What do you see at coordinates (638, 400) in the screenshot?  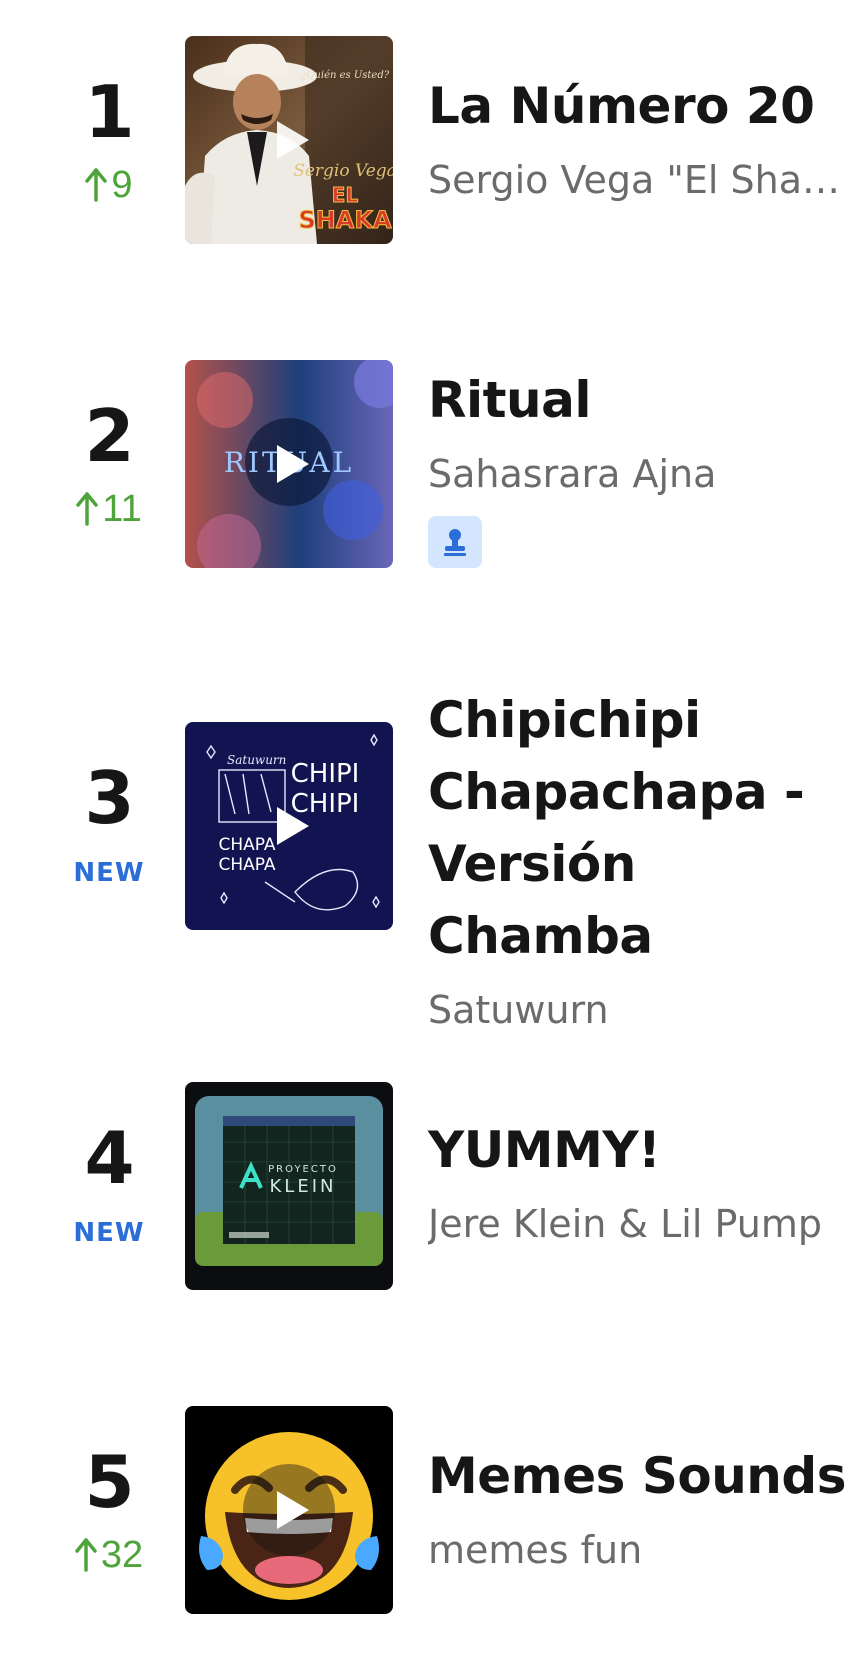 I see `track-title: Ritual` at bounding box center [638, 400].